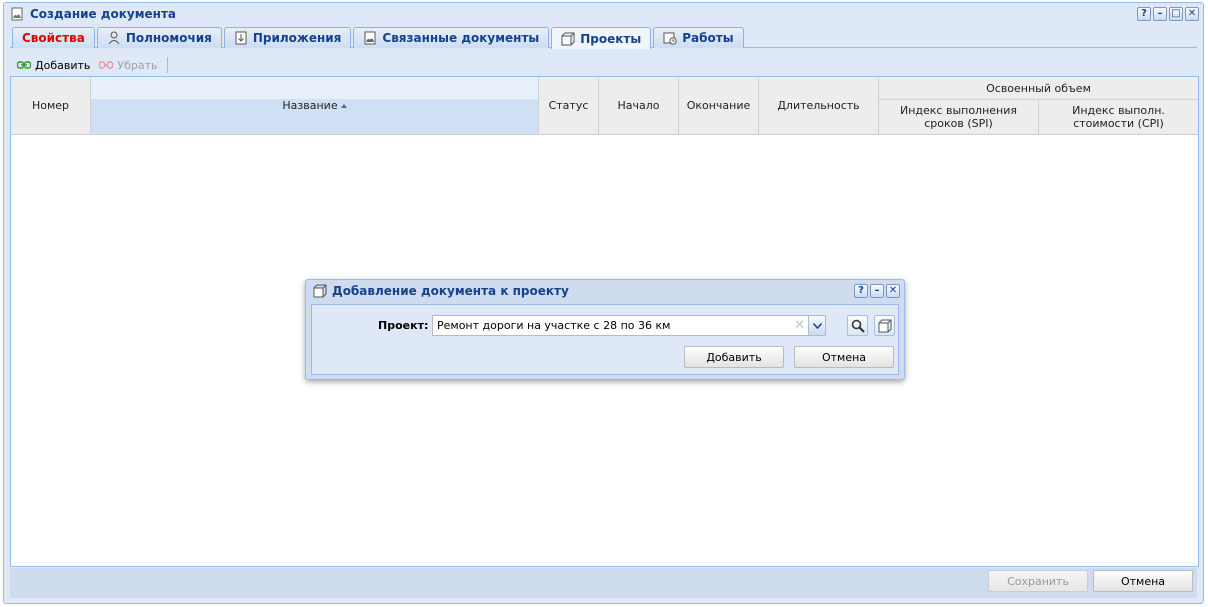 This screenshot has height=607, width=1208. I want to click on tab-label: Свойства, so click(53, 38).